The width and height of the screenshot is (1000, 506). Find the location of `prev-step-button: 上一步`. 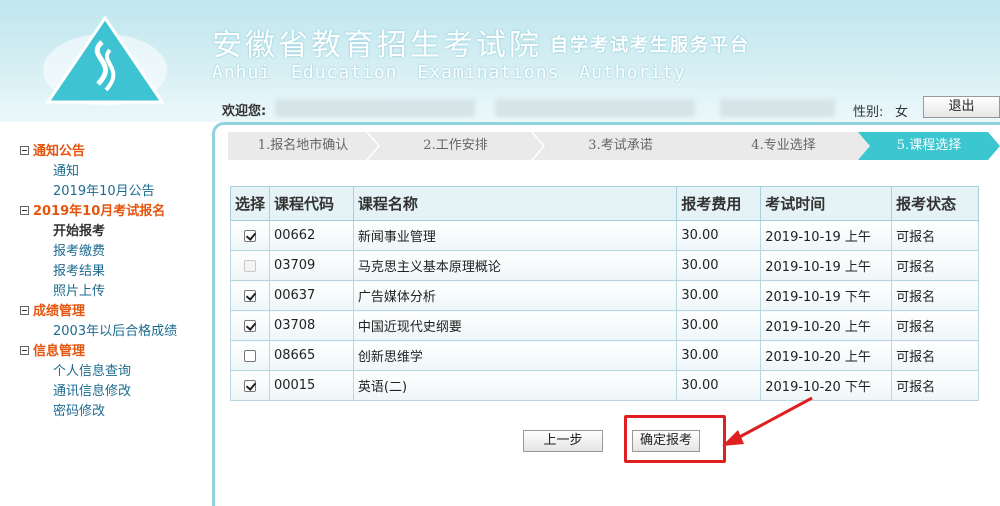

prev-step-button: 上一步 is located at coordinates (563, 441).